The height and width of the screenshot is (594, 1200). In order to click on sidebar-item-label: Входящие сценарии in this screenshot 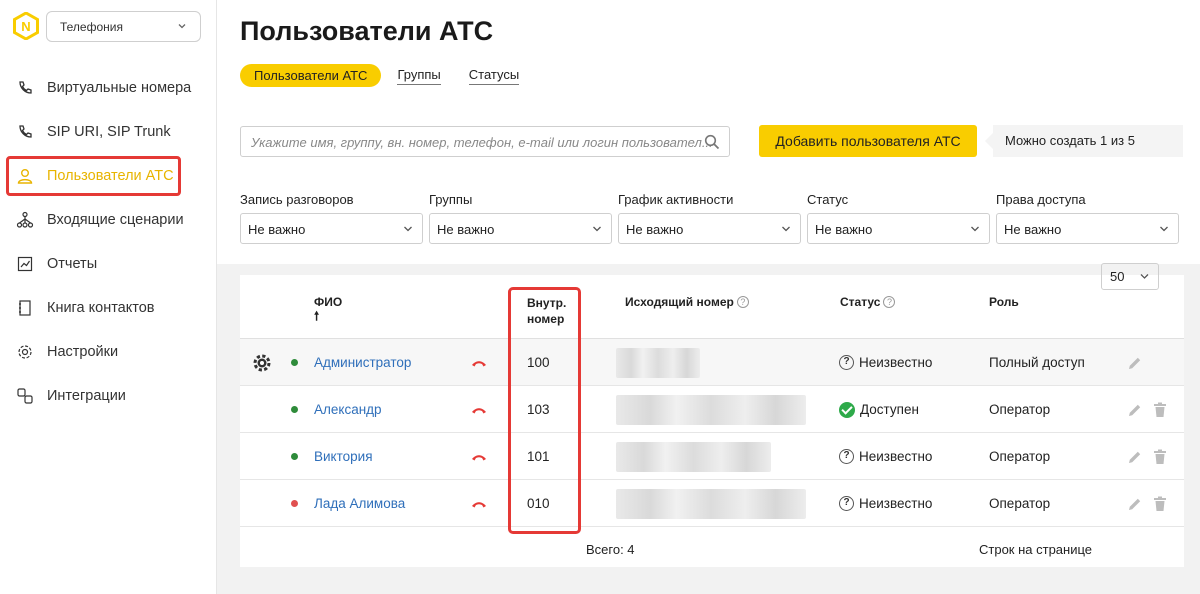, I will do `click(115, 220)`.